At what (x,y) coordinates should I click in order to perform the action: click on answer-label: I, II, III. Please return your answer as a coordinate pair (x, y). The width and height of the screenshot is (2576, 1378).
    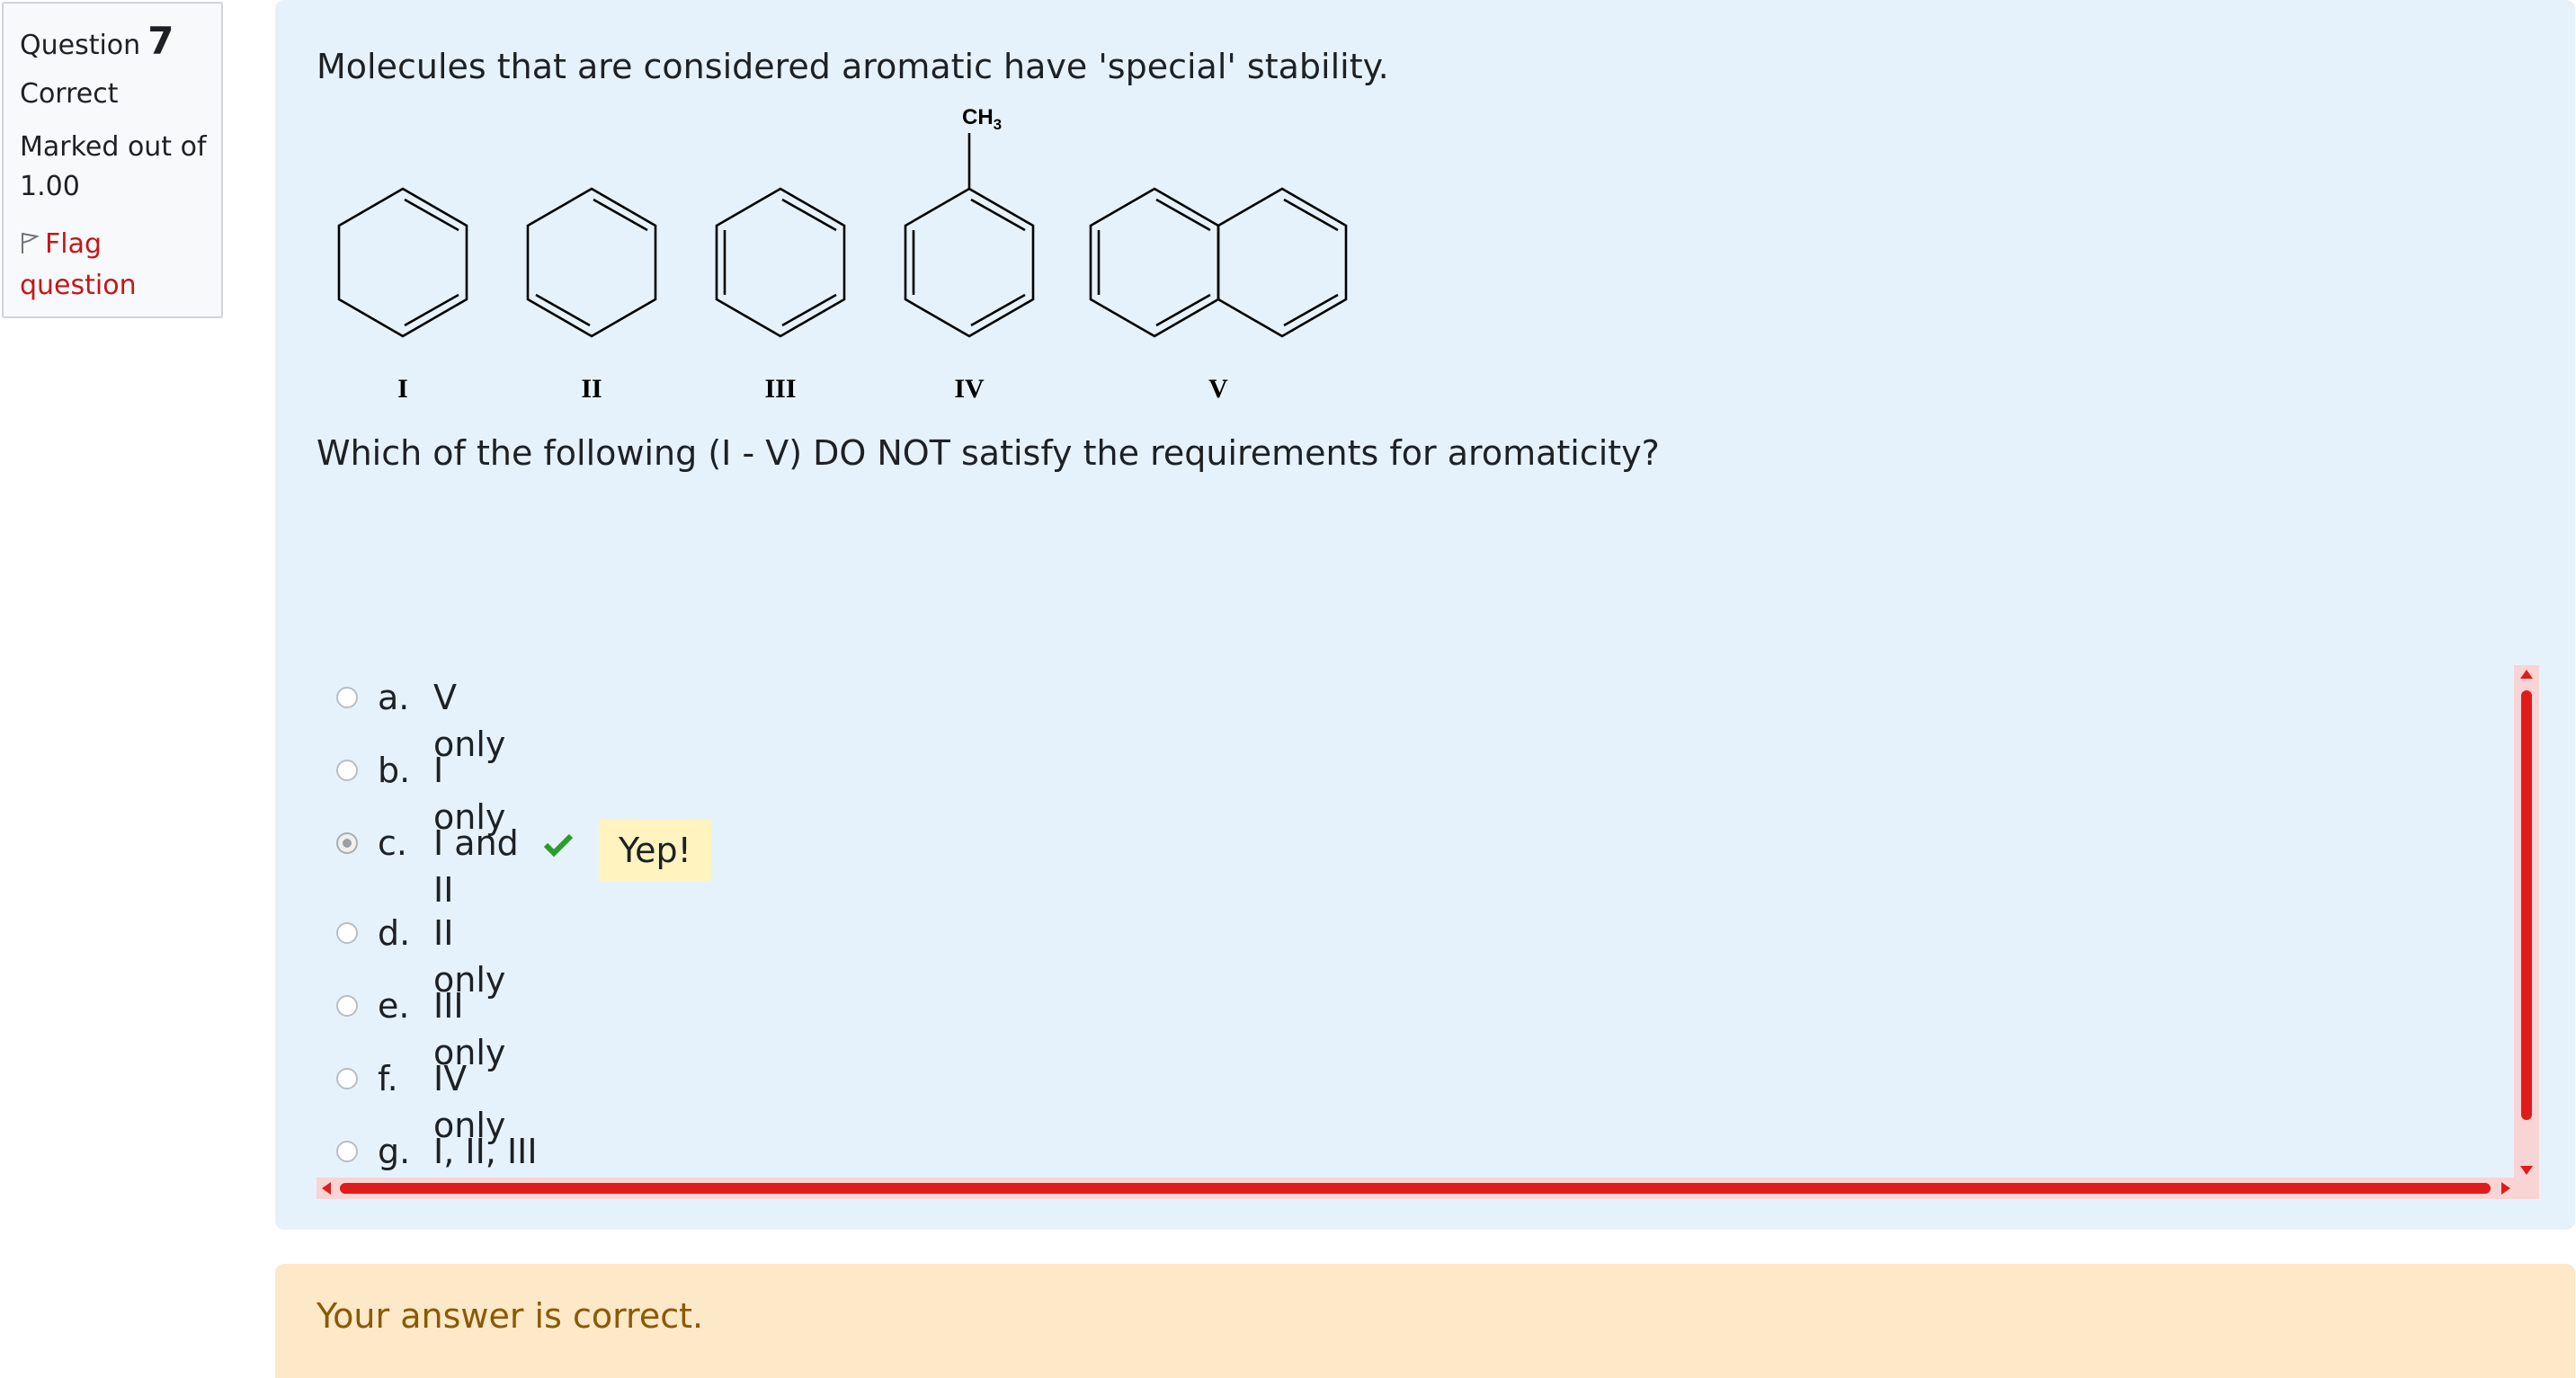
    Looking at the image, I should click on (486, 1151).